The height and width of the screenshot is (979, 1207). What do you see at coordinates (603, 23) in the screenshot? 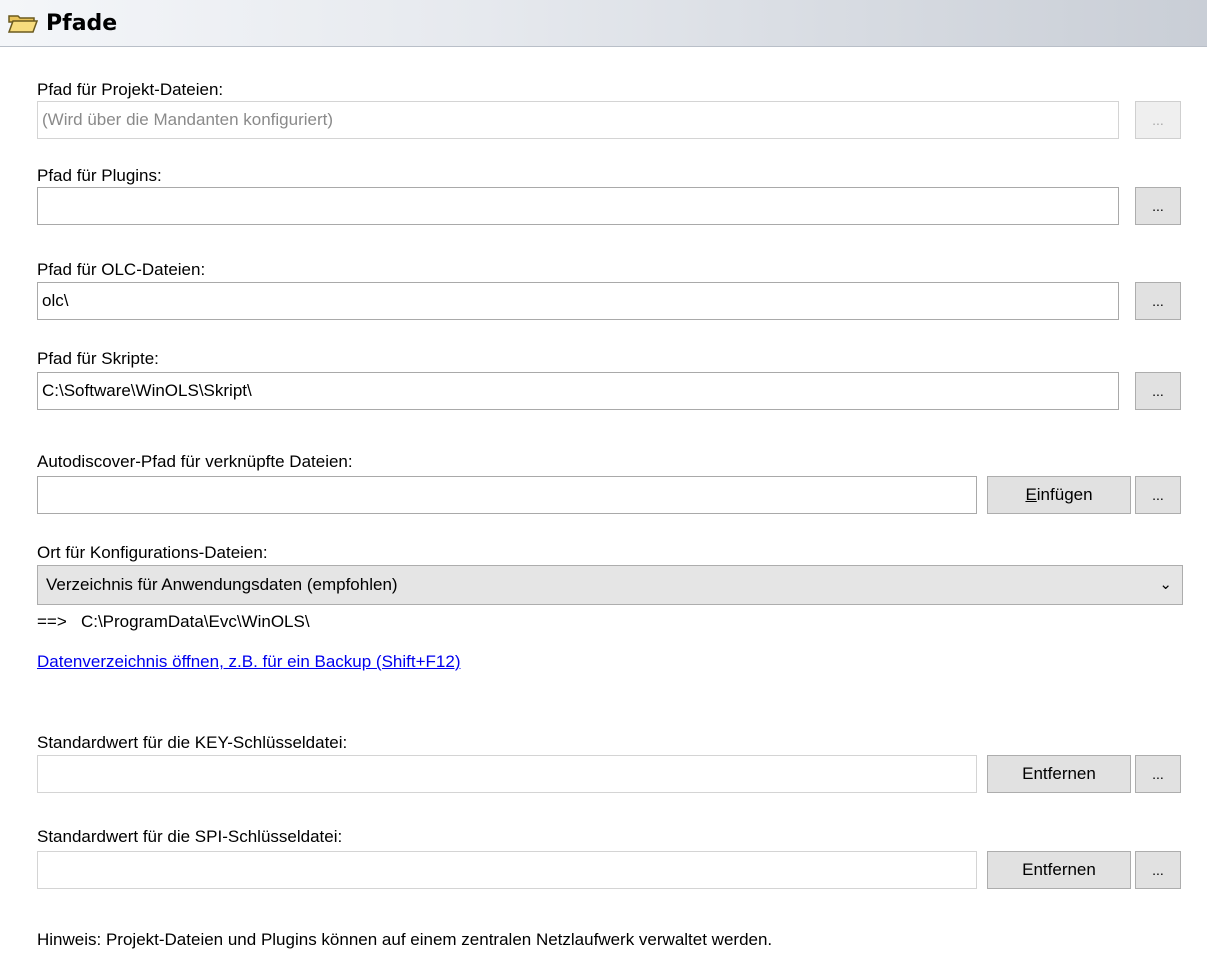
I see `section-header: Pfade` at bounding box center [603, 23].